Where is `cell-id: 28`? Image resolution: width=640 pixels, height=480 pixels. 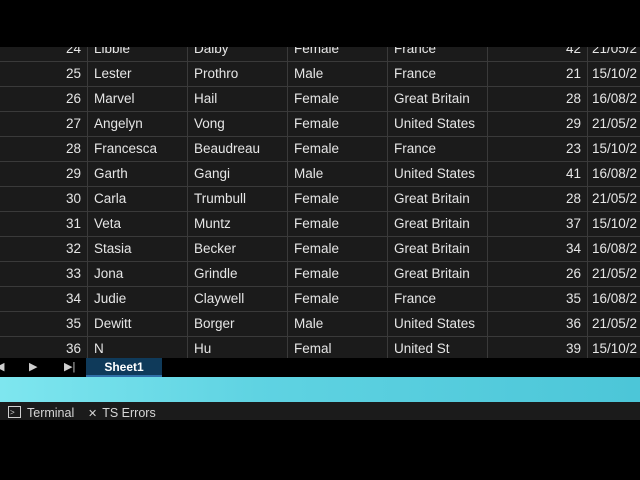 cell-id: 28 is located at coordinates (44, 149).